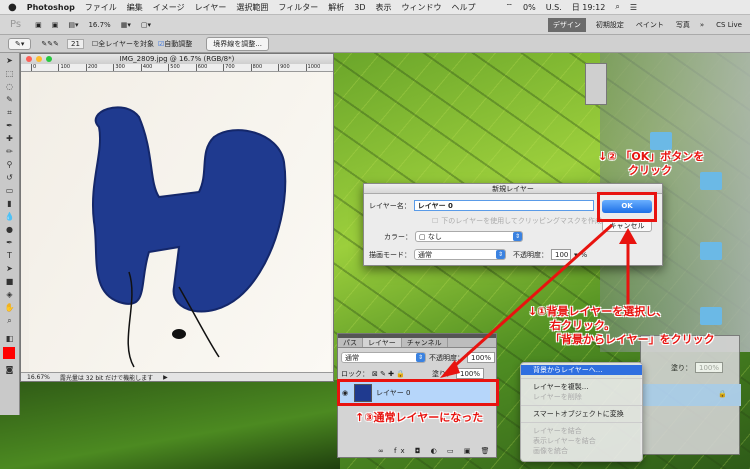 The image size is (750, 469). Describe the element at coordinates (419, 417) in the screenshot. I see `annotation-step3: ↑③通常レイヤーになった` at that location.